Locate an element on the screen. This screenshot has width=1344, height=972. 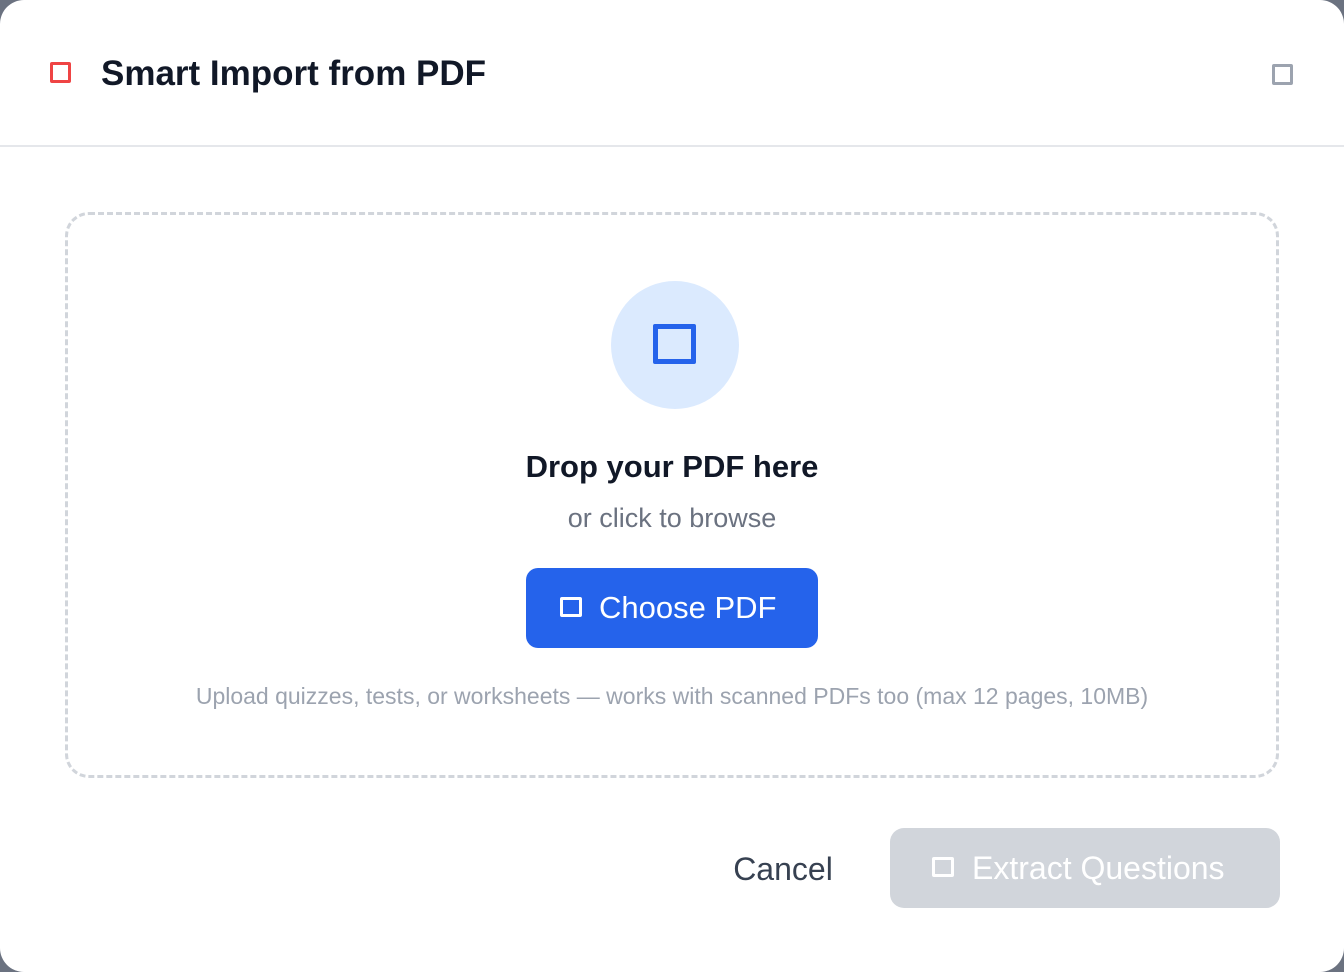
extract-questions-button: Extract Questions is located at coordinates (1085, 868).